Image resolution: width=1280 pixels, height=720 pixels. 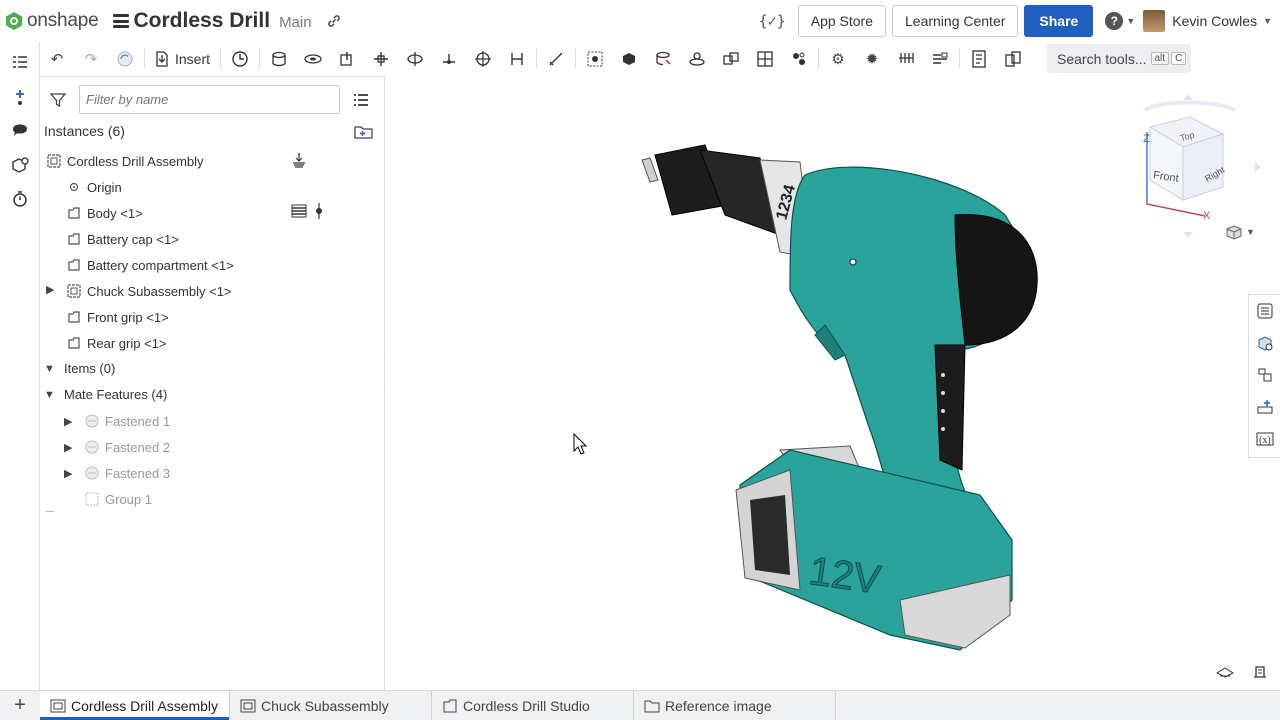 What do you see at coordinates (79, 368) in the screenshot?
I see `items-section: ▼ Items (0)` at bounding box center [79, 368].